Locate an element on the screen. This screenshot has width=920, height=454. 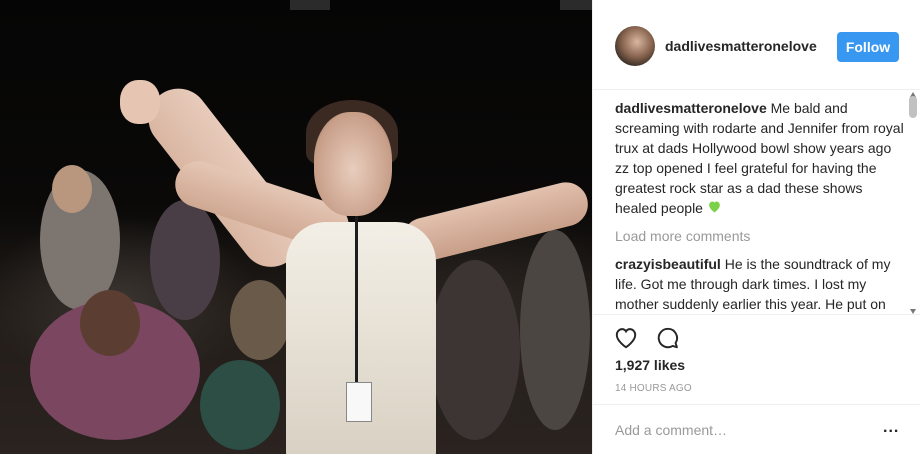
comments-scrollbar is located at coordinates (913, 203).